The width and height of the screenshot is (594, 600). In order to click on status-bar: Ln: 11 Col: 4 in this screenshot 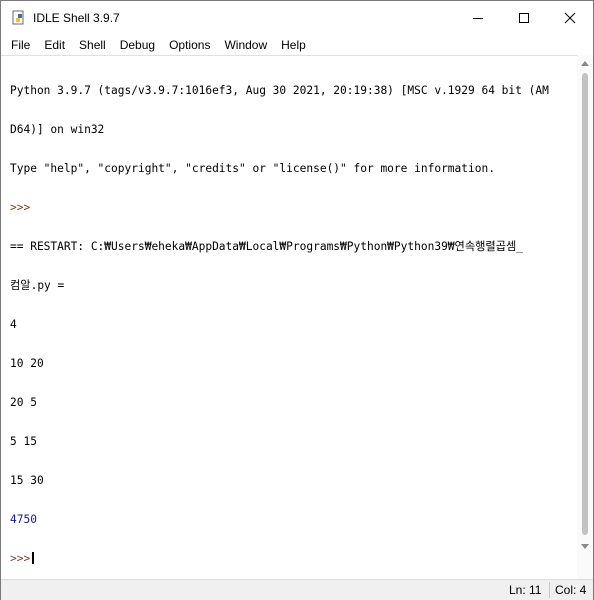, I will do `click(297, 589)`.